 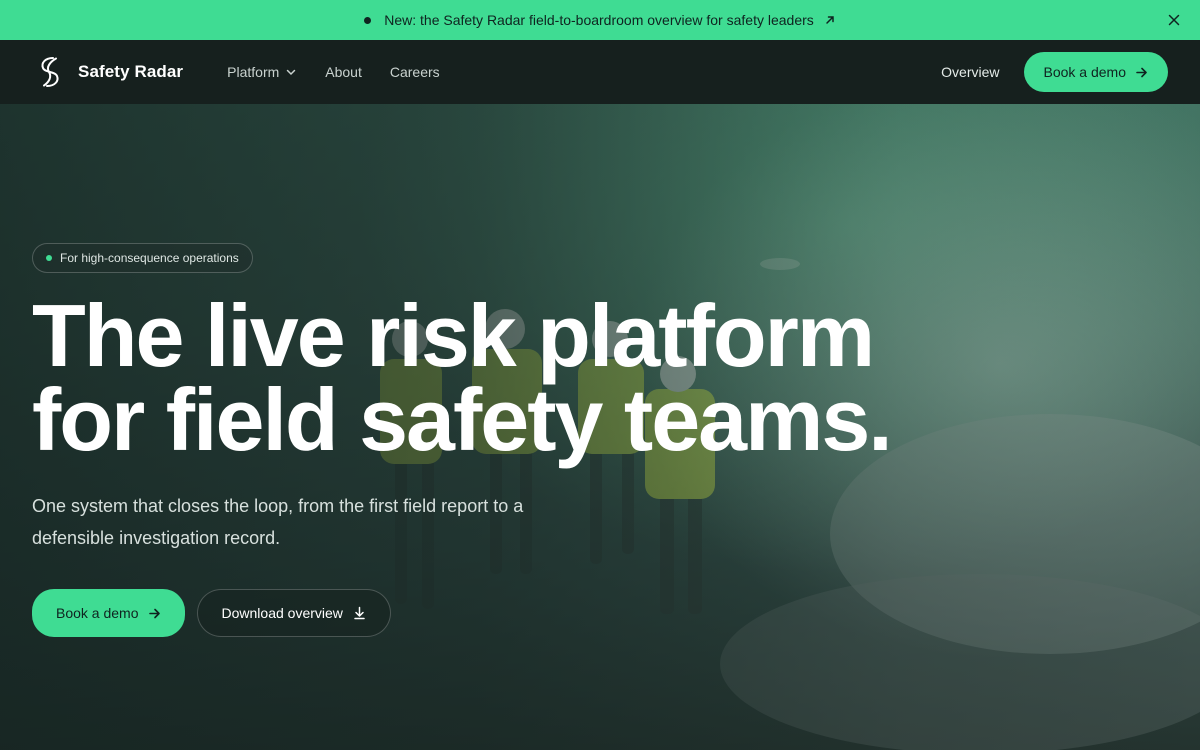 I want to click on nav-links: Platform About Careers, so click(x=347, y=72).